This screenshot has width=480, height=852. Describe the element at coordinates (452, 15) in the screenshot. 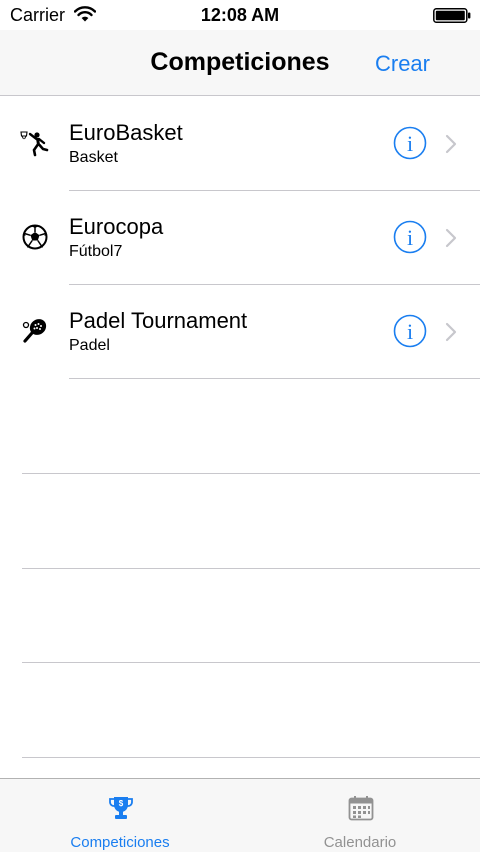

I see `battery-icon` at that location.